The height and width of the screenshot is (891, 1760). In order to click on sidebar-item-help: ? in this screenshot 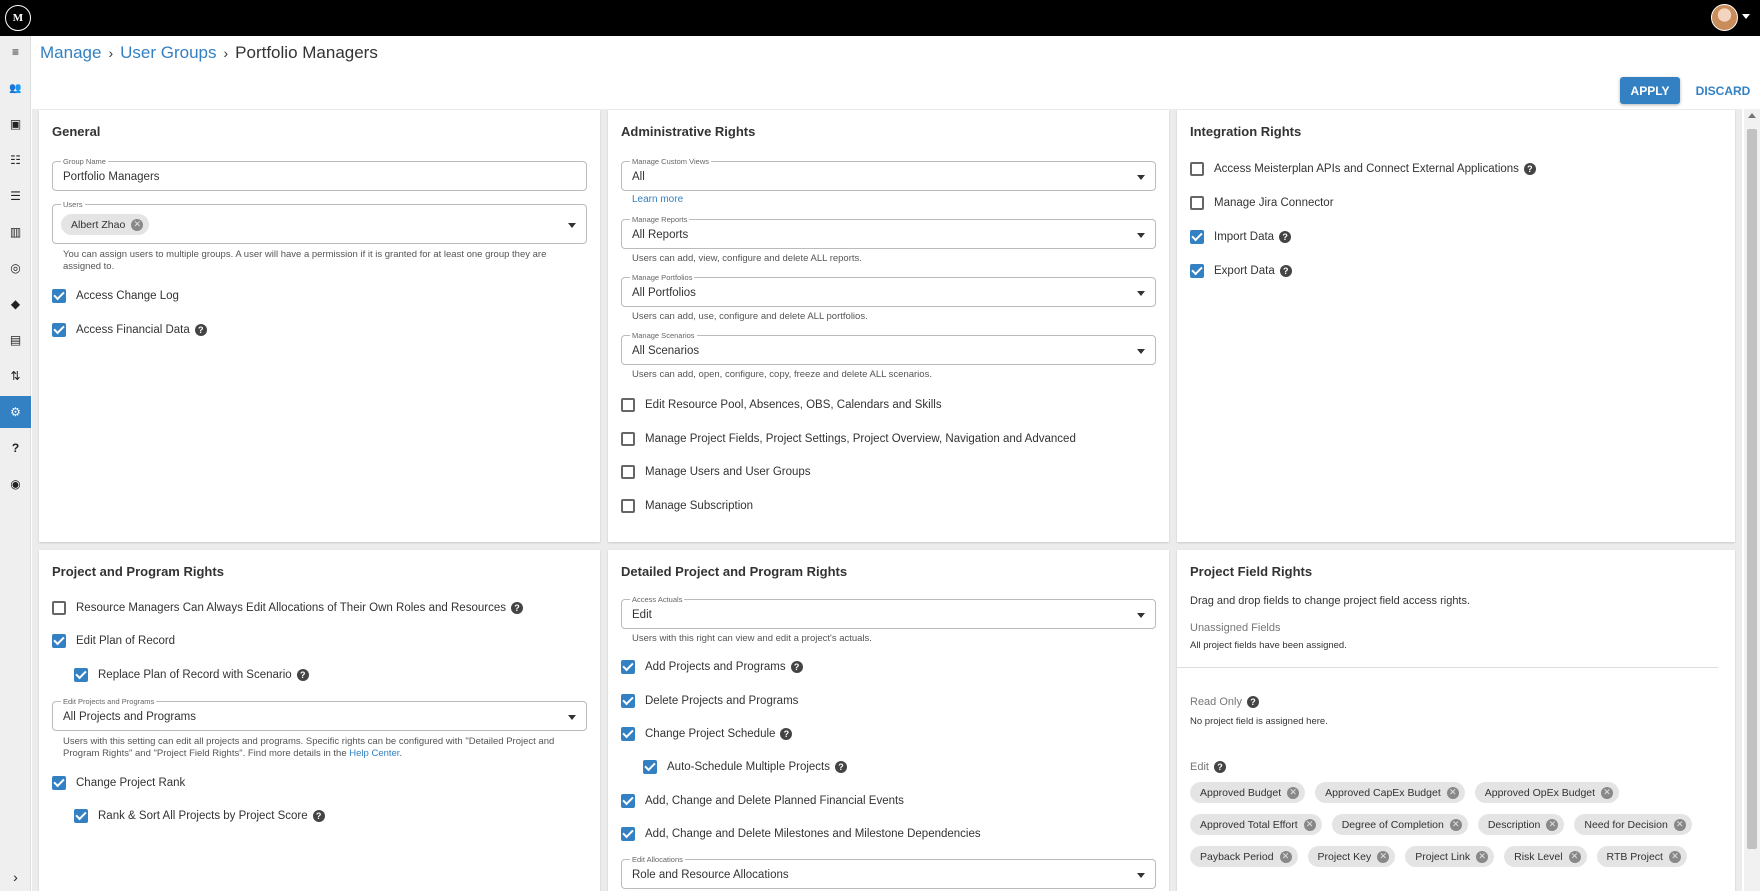, I will do `click(15, 448)`.